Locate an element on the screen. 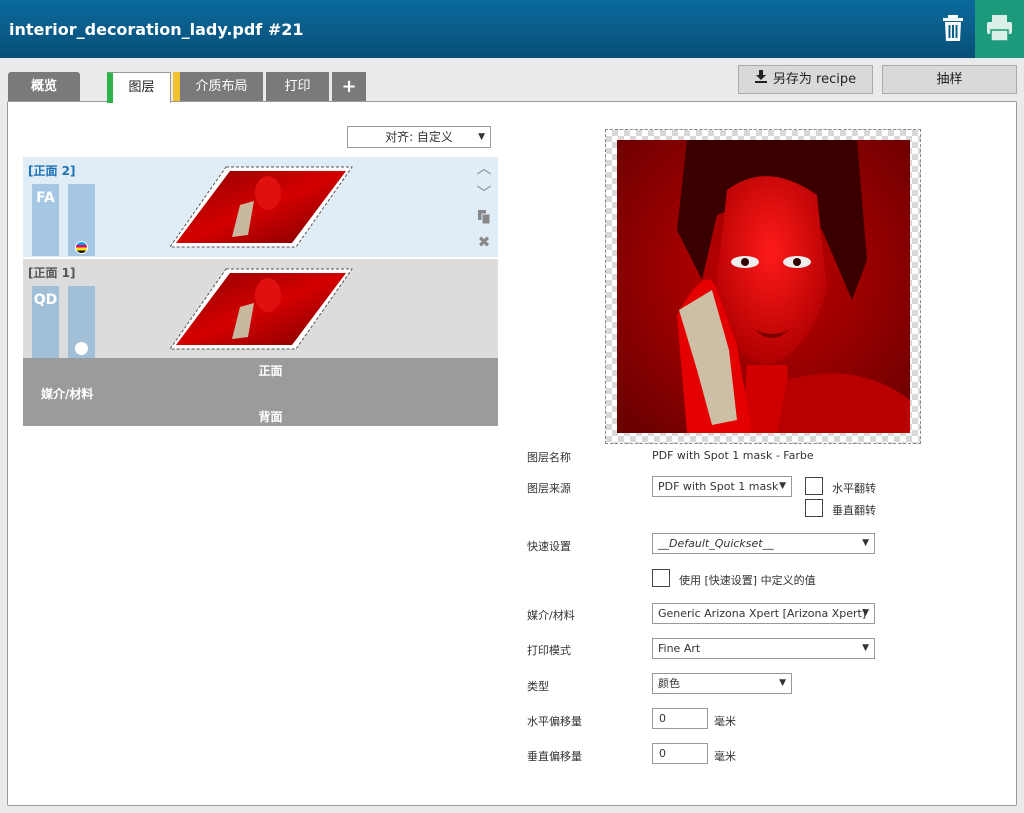 The height and width of the screenshot is (813, 1024). cmyk-icon is located at coordinates (81, 247).